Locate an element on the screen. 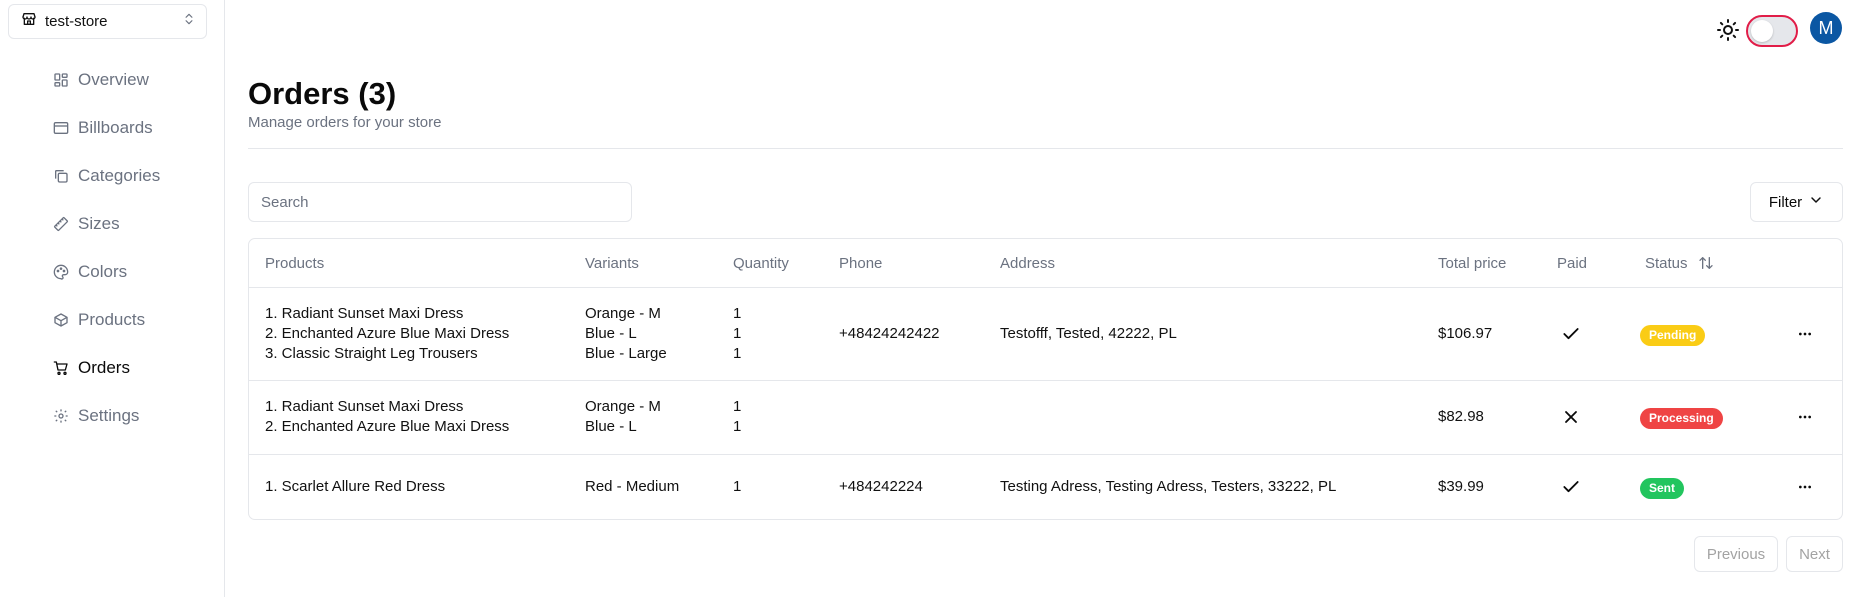 This screenshot has width=1862, height=597. palette-icon is located at coordinates (61, 272).